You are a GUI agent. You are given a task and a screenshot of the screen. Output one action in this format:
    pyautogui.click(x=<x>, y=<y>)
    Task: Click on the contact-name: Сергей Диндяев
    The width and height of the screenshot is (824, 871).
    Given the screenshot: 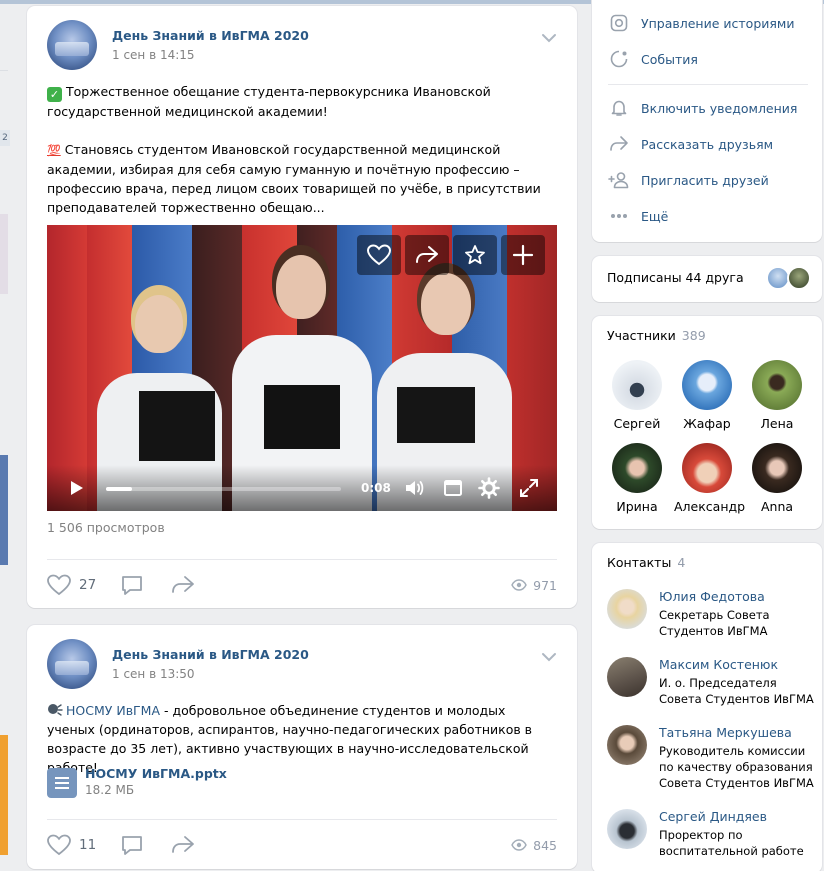 What is the action you would take?
    pyautogui.click(x=713, y=816)
    